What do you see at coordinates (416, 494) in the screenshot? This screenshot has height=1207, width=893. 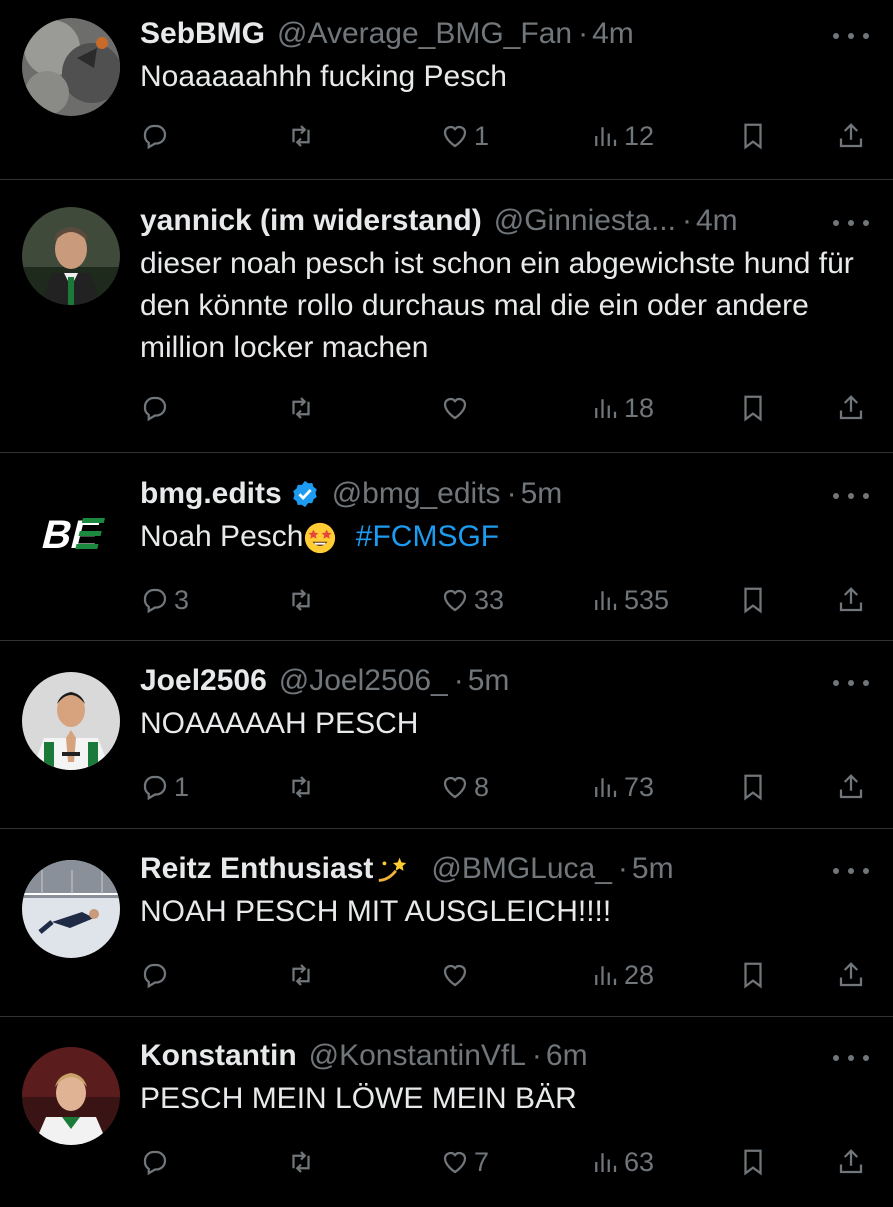 I see `user-handle: @bmg_edits` at bounding box center [416, 494].